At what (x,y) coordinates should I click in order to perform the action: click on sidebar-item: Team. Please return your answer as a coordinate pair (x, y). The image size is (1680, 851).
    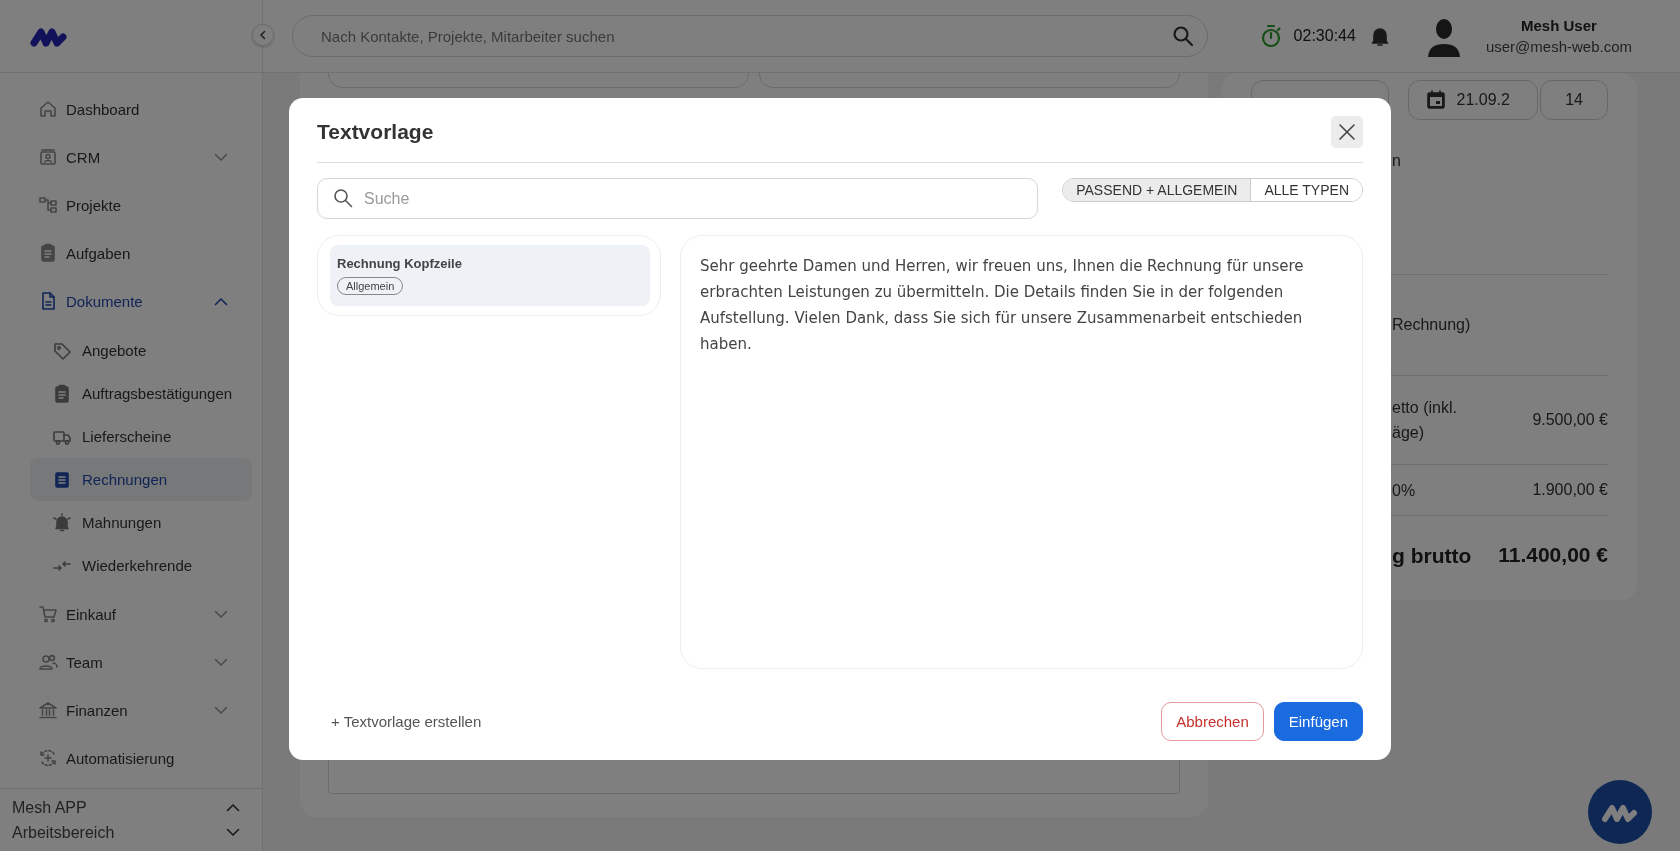
    Looking at the image, I should click on (141, 662).